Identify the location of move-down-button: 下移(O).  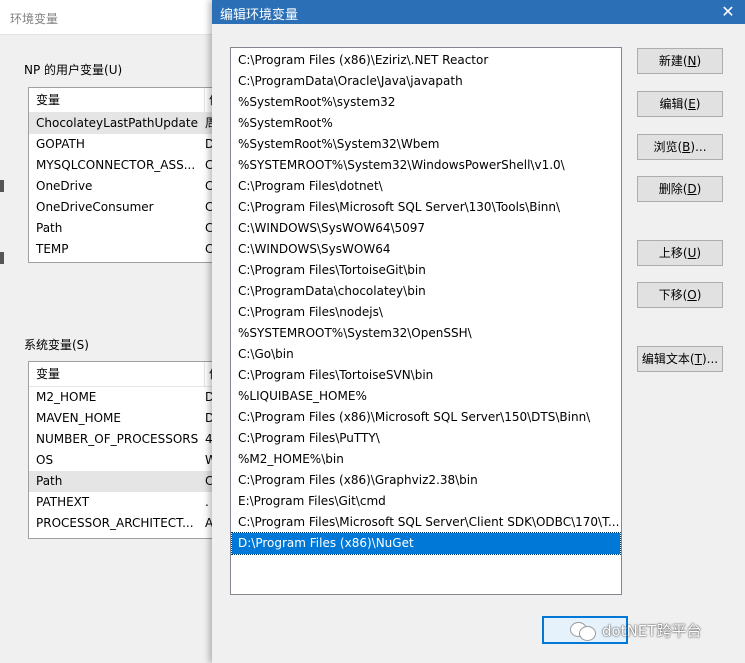
(680, 295).